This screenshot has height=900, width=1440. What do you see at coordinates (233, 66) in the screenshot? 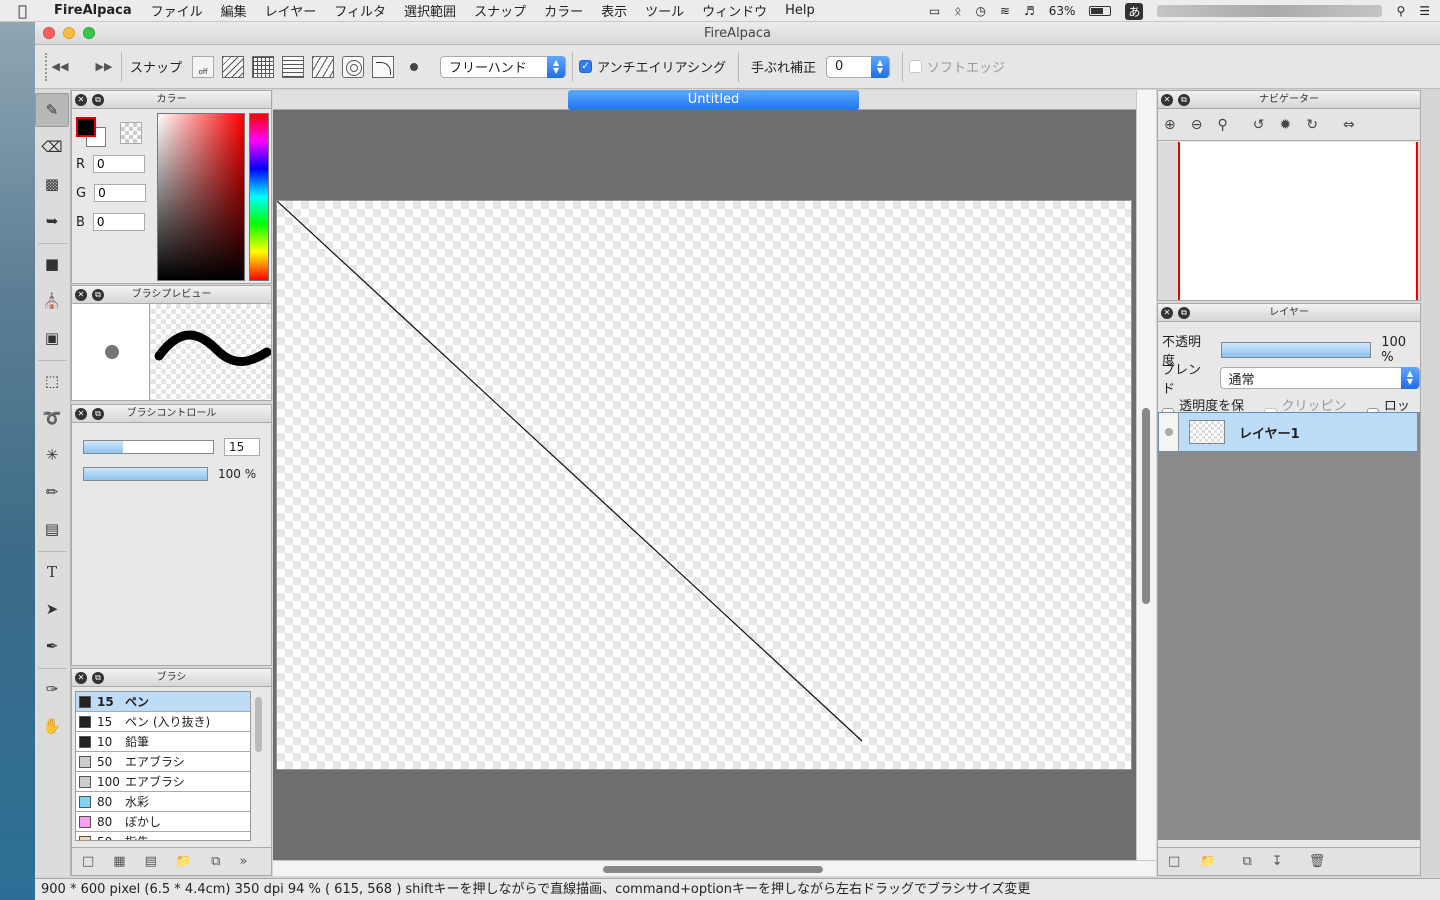
I see `snap-parallel-icon` at bounding box center [233, 66].